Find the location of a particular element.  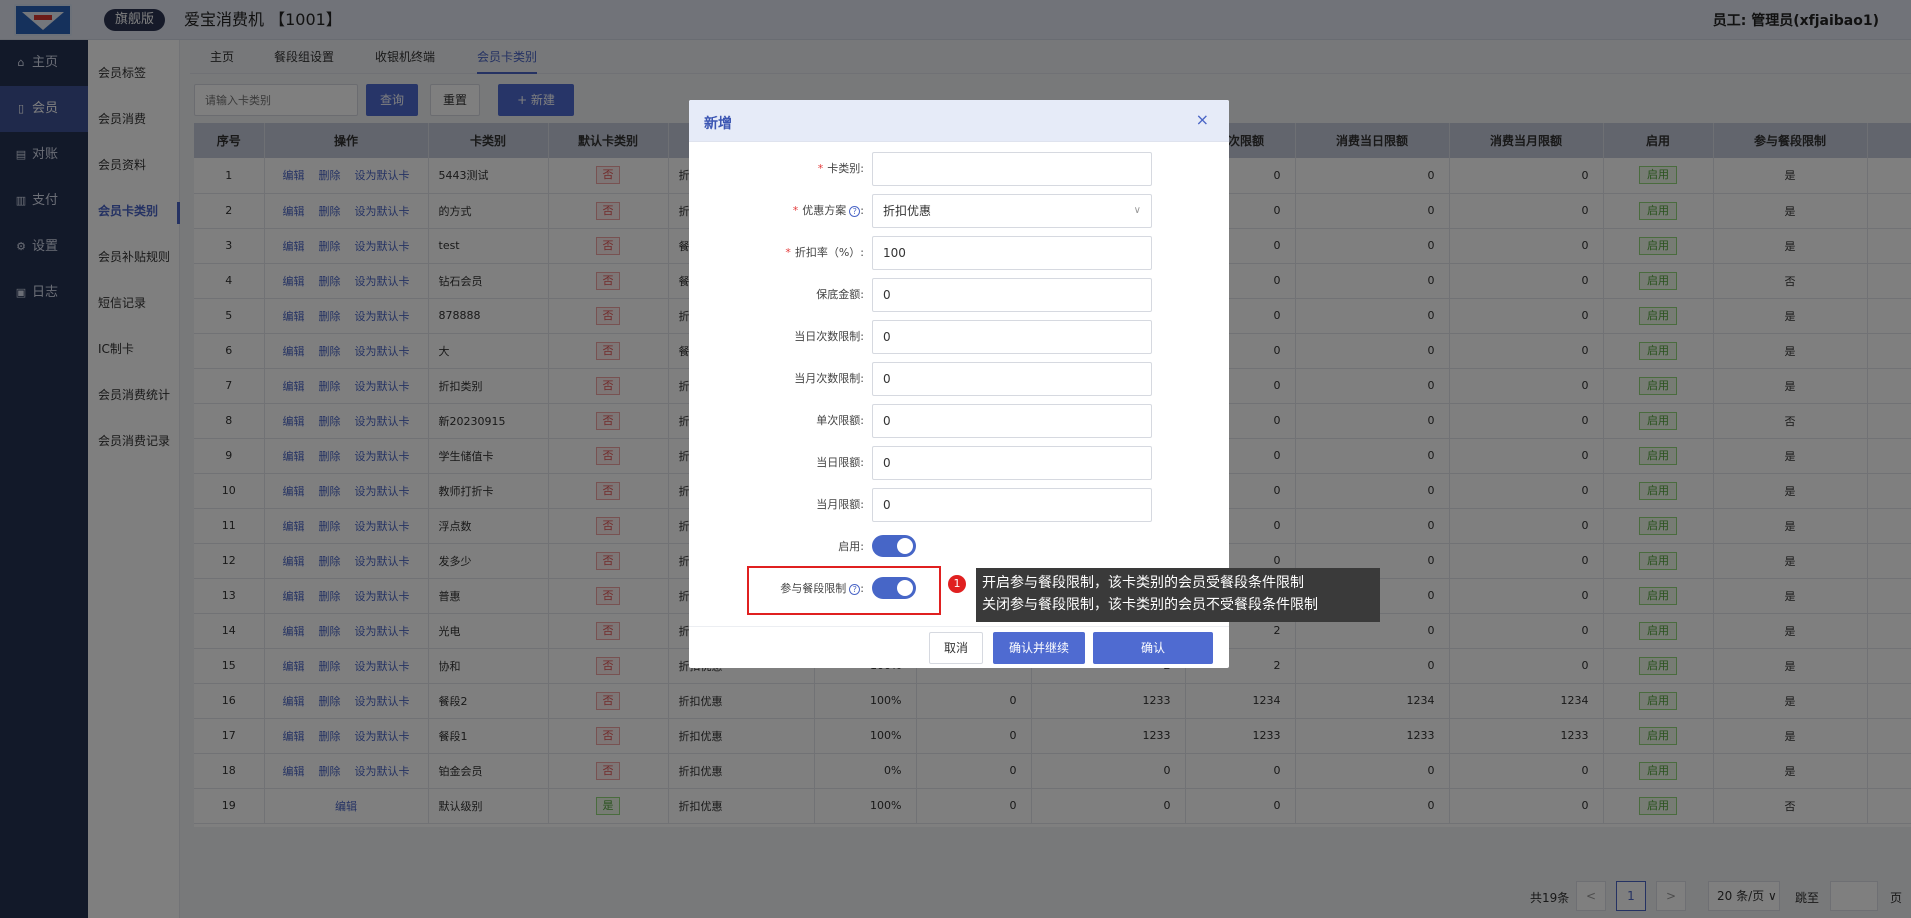

form-row: 启用: is located at coordinates (959, 547).